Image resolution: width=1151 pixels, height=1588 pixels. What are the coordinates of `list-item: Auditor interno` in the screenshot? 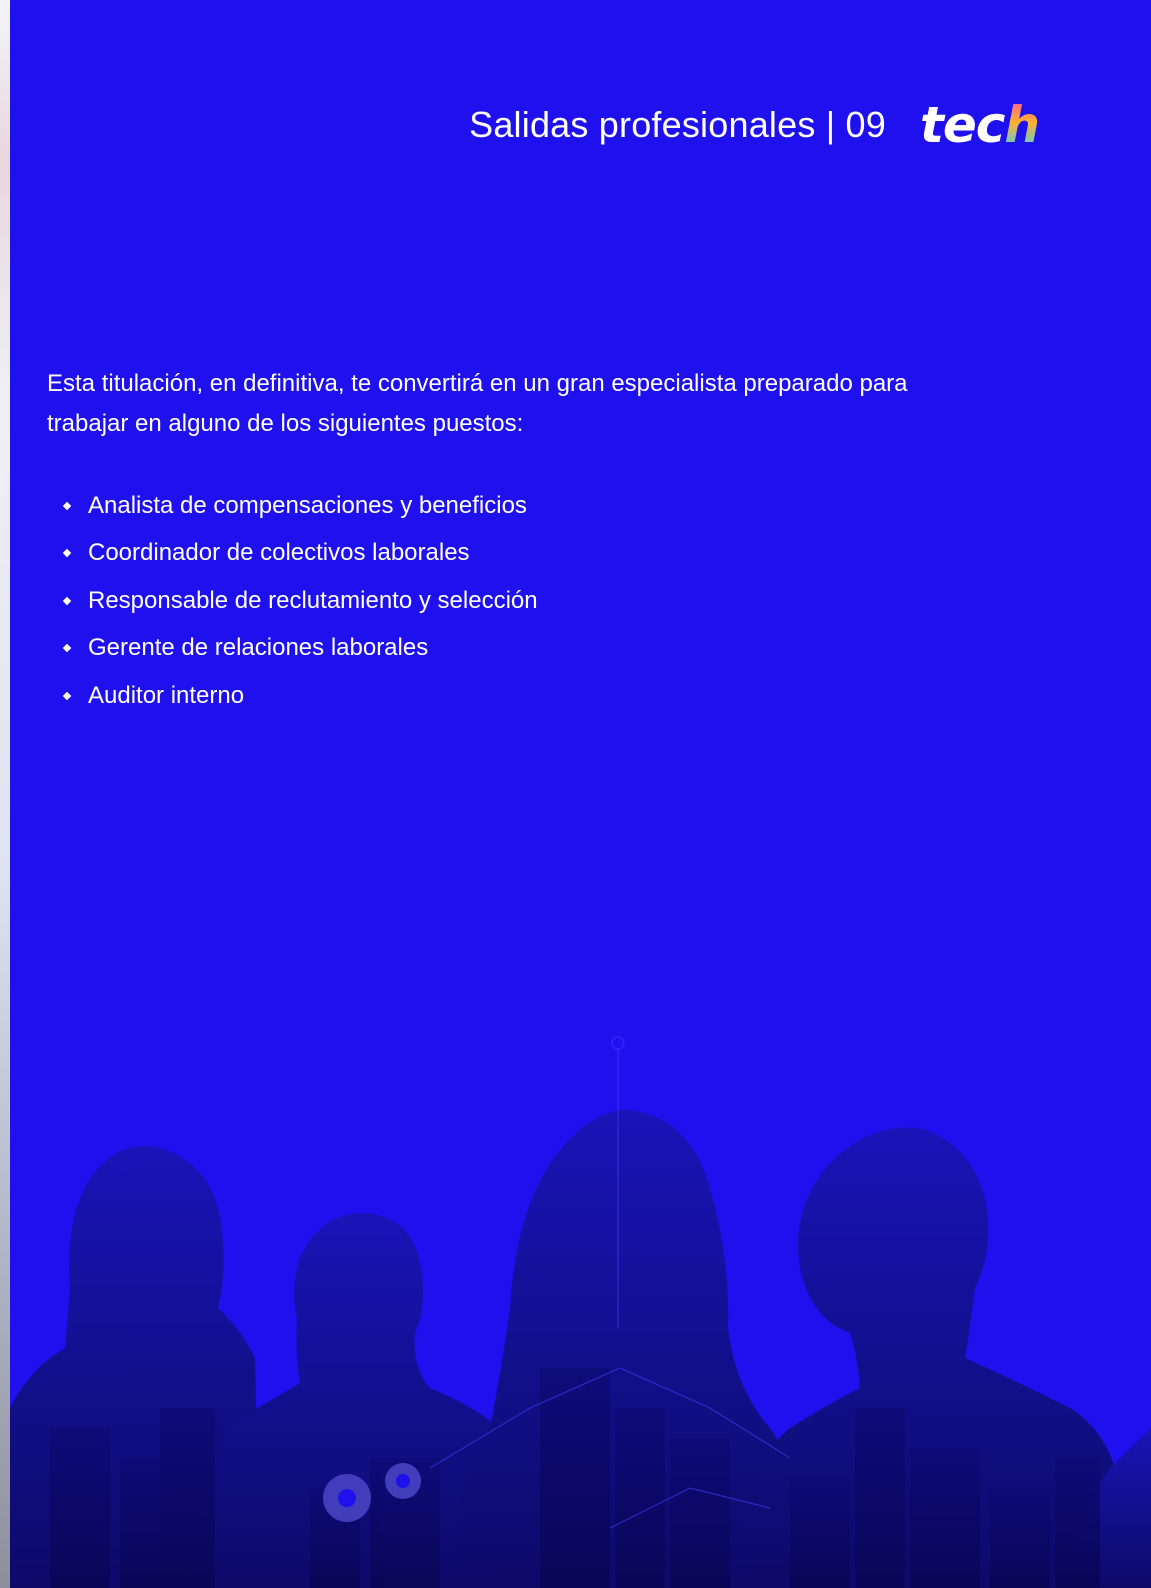 It's located at (300, 696).